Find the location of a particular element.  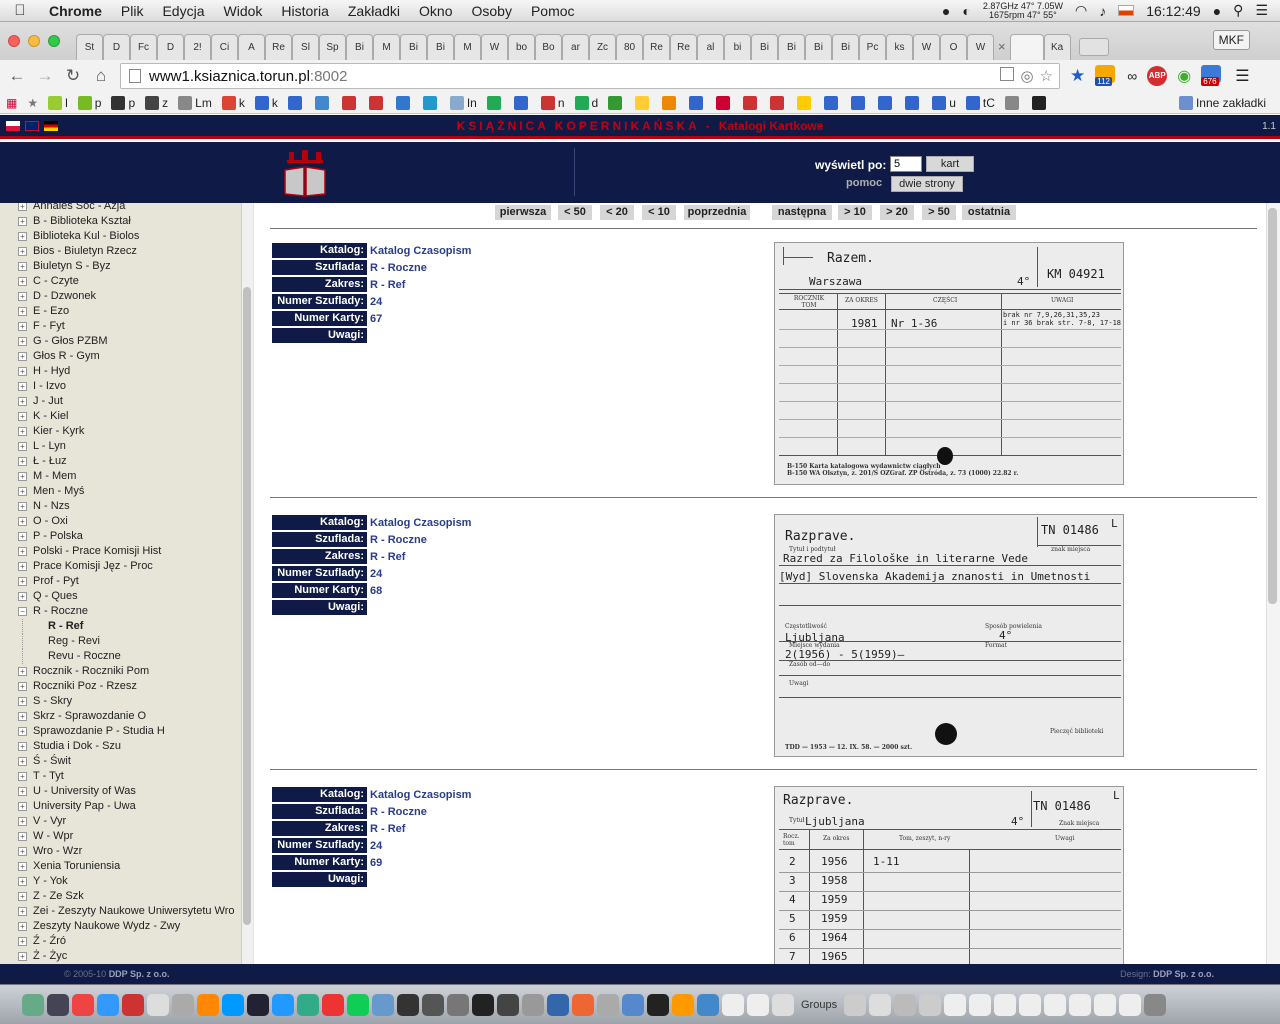

katalog-value: Katalog Czasopism is located at coordinates (419, 251).